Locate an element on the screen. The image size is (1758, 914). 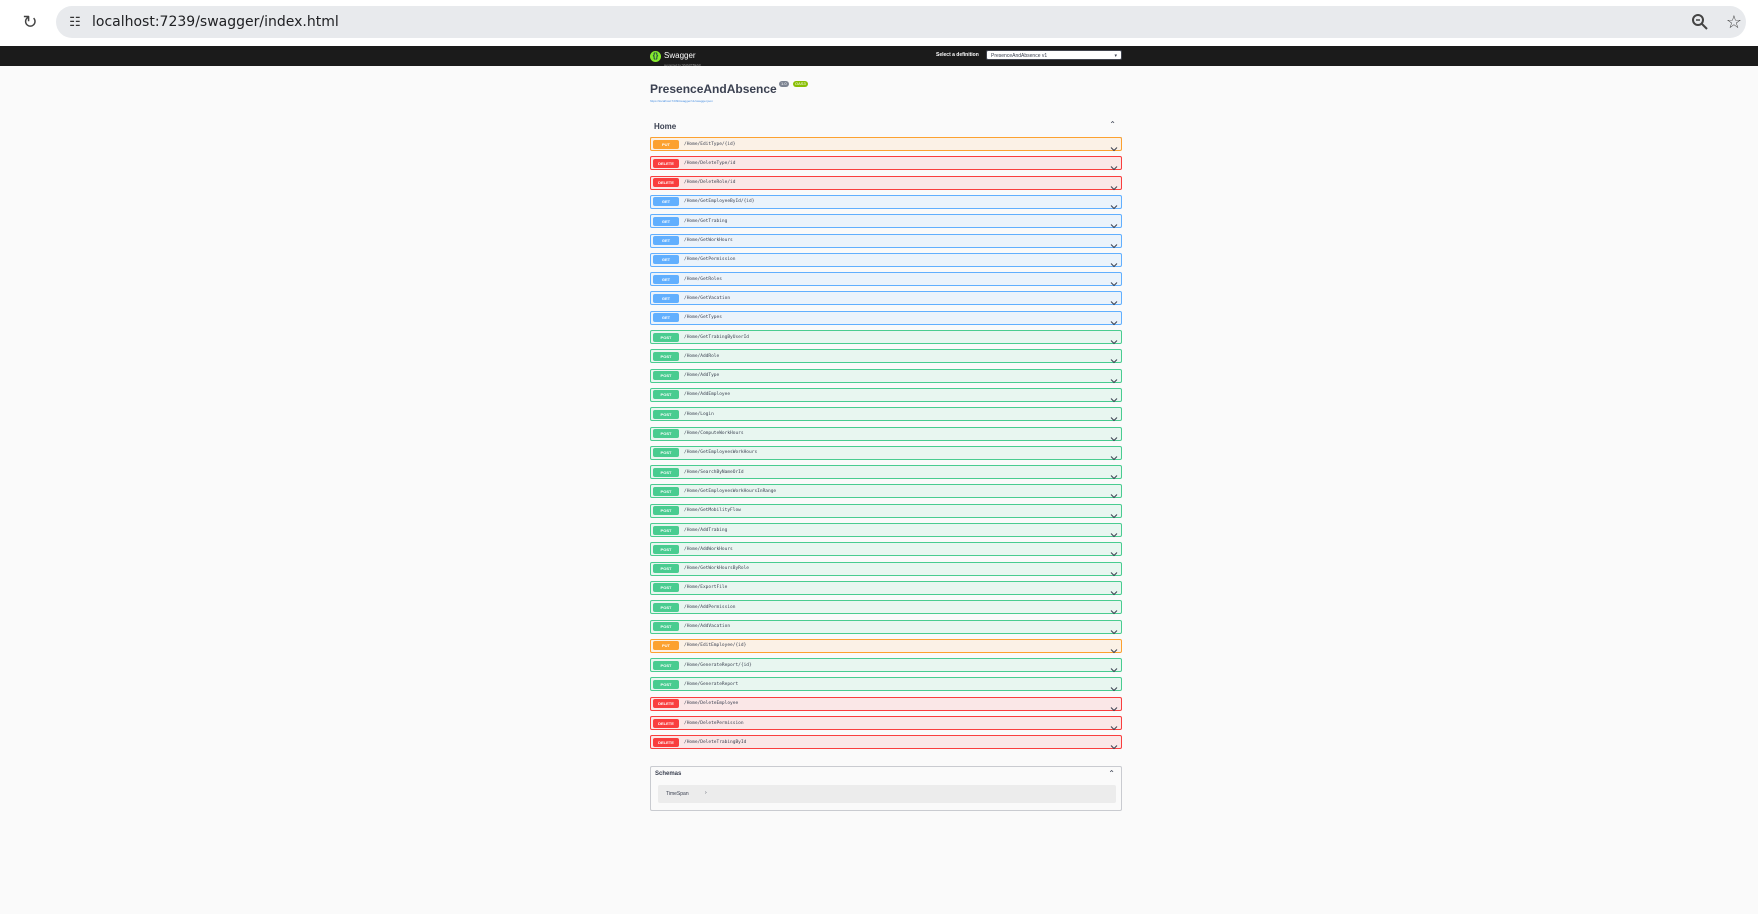
operation-post: POST/Home/GetWorkHoursByRole is located at coordinates (886, 568).